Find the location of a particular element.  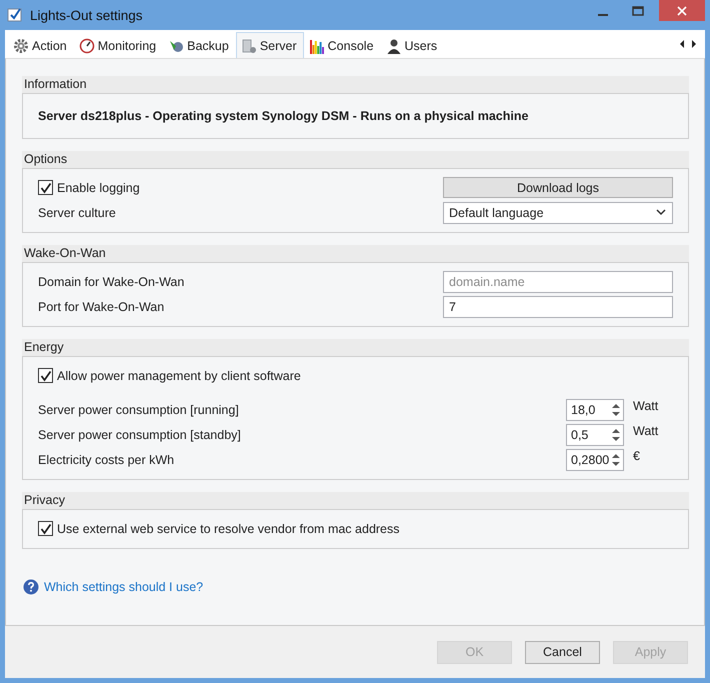

section-header: Wake-On-Wan is located at coordinates (355, 253).